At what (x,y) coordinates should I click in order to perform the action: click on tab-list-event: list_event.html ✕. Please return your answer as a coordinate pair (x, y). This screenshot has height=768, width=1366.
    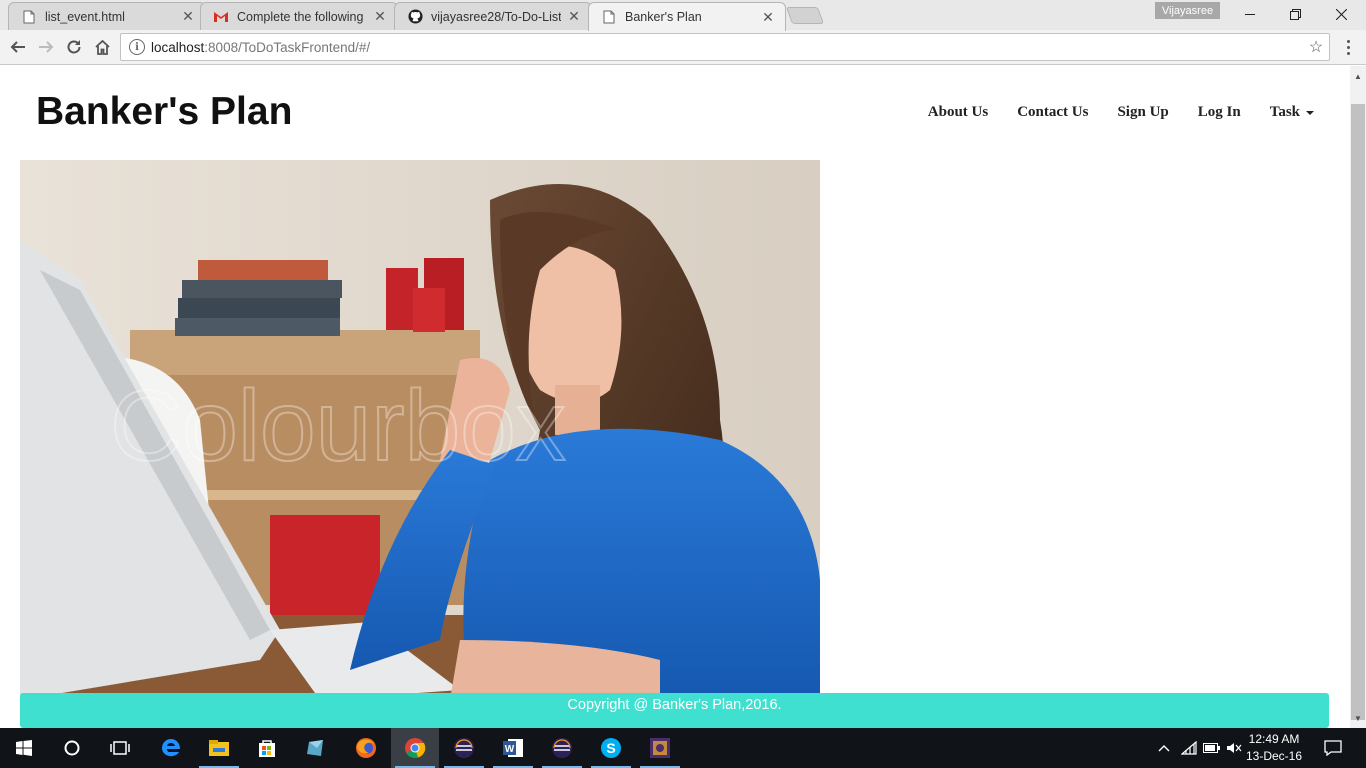
    Looking at the image, I should click on (107, 16).